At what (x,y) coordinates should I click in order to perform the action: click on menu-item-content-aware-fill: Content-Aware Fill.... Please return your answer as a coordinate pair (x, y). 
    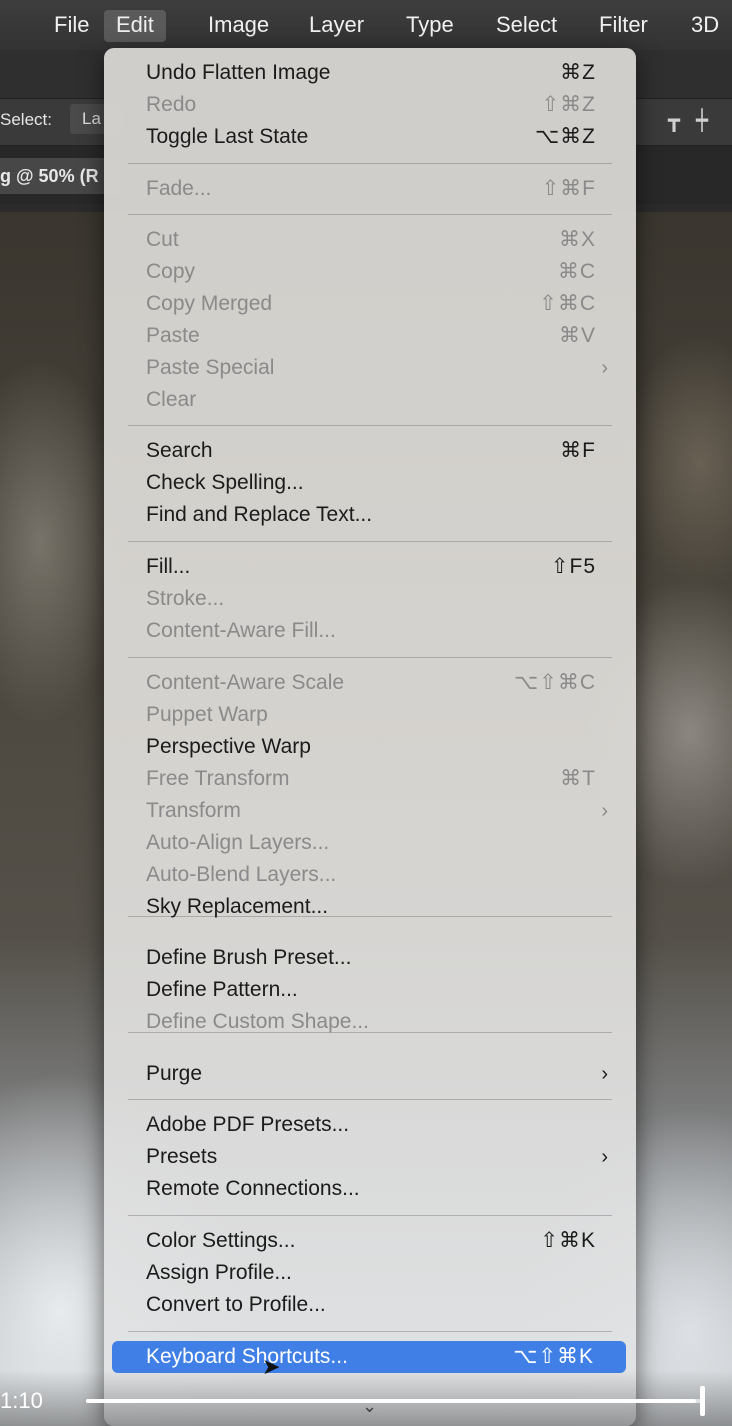
    Looking at the image, I should click on (370, 631).